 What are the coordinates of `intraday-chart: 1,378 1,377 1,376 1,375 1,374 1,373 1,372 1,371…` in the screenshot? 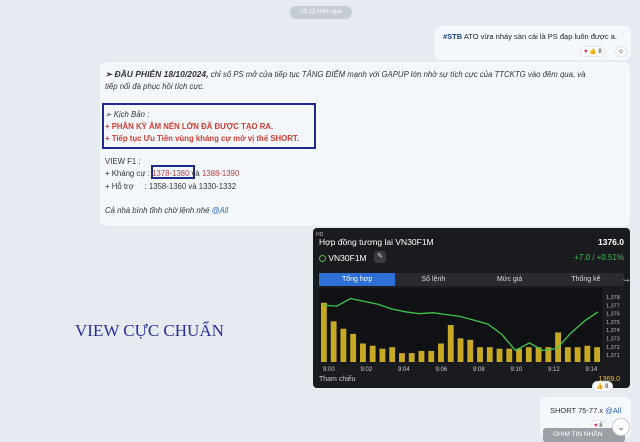 It's located at (469, 330).